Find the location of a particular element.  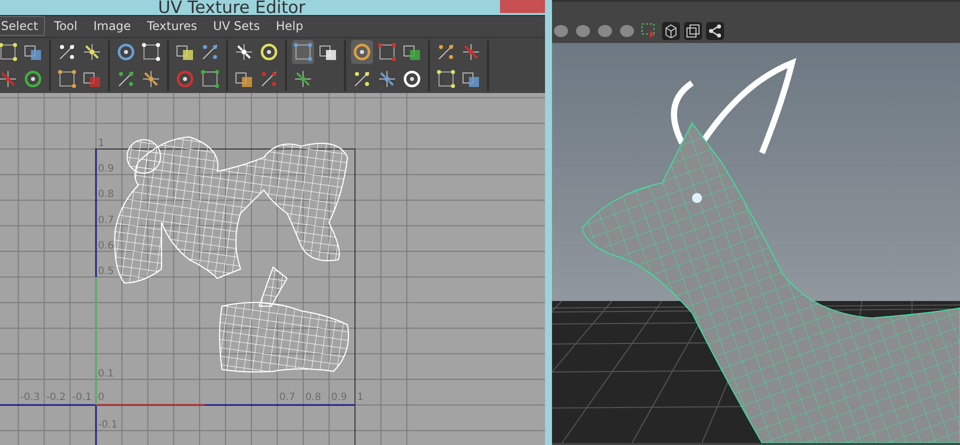

share-button is located at coordinates (715, 31).